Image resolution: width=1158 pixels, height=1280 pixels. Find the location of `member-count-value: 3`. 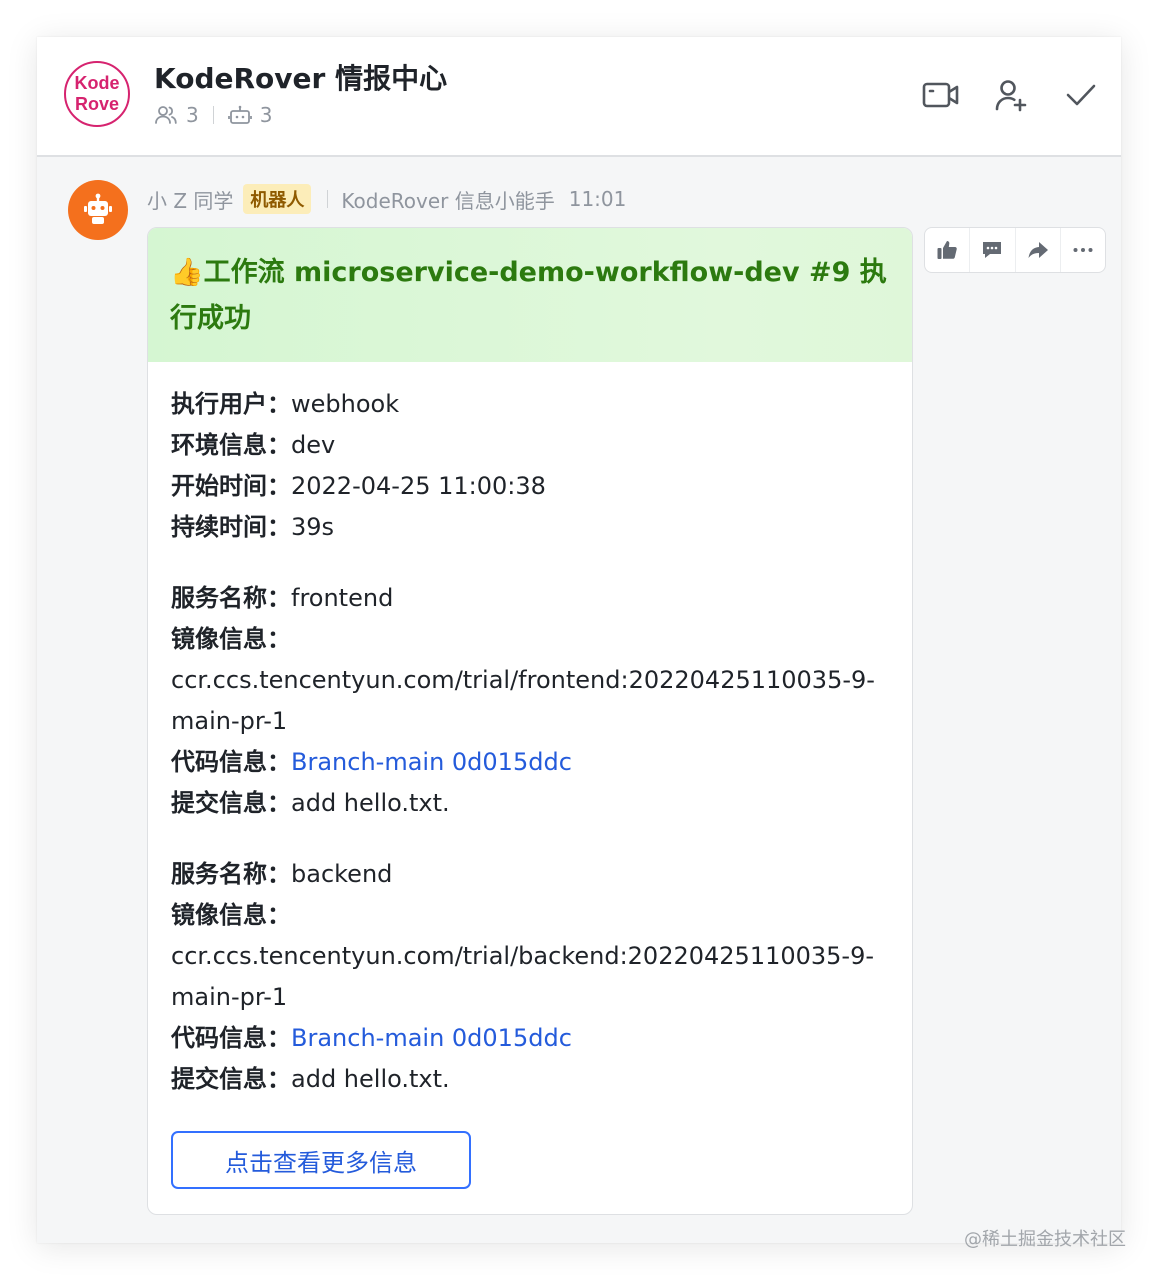

member-count-value: 3 is located at coordinates (192, 115).